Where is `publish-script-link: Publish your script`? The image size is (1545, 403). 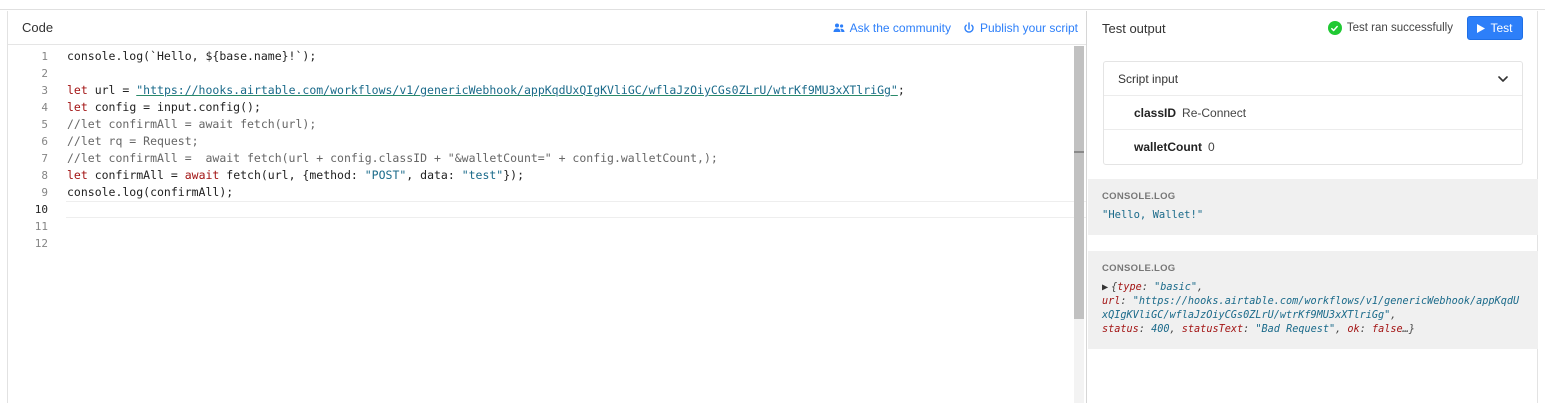
publish-script-link: Publish your script is located at coordinates (1020, 28).